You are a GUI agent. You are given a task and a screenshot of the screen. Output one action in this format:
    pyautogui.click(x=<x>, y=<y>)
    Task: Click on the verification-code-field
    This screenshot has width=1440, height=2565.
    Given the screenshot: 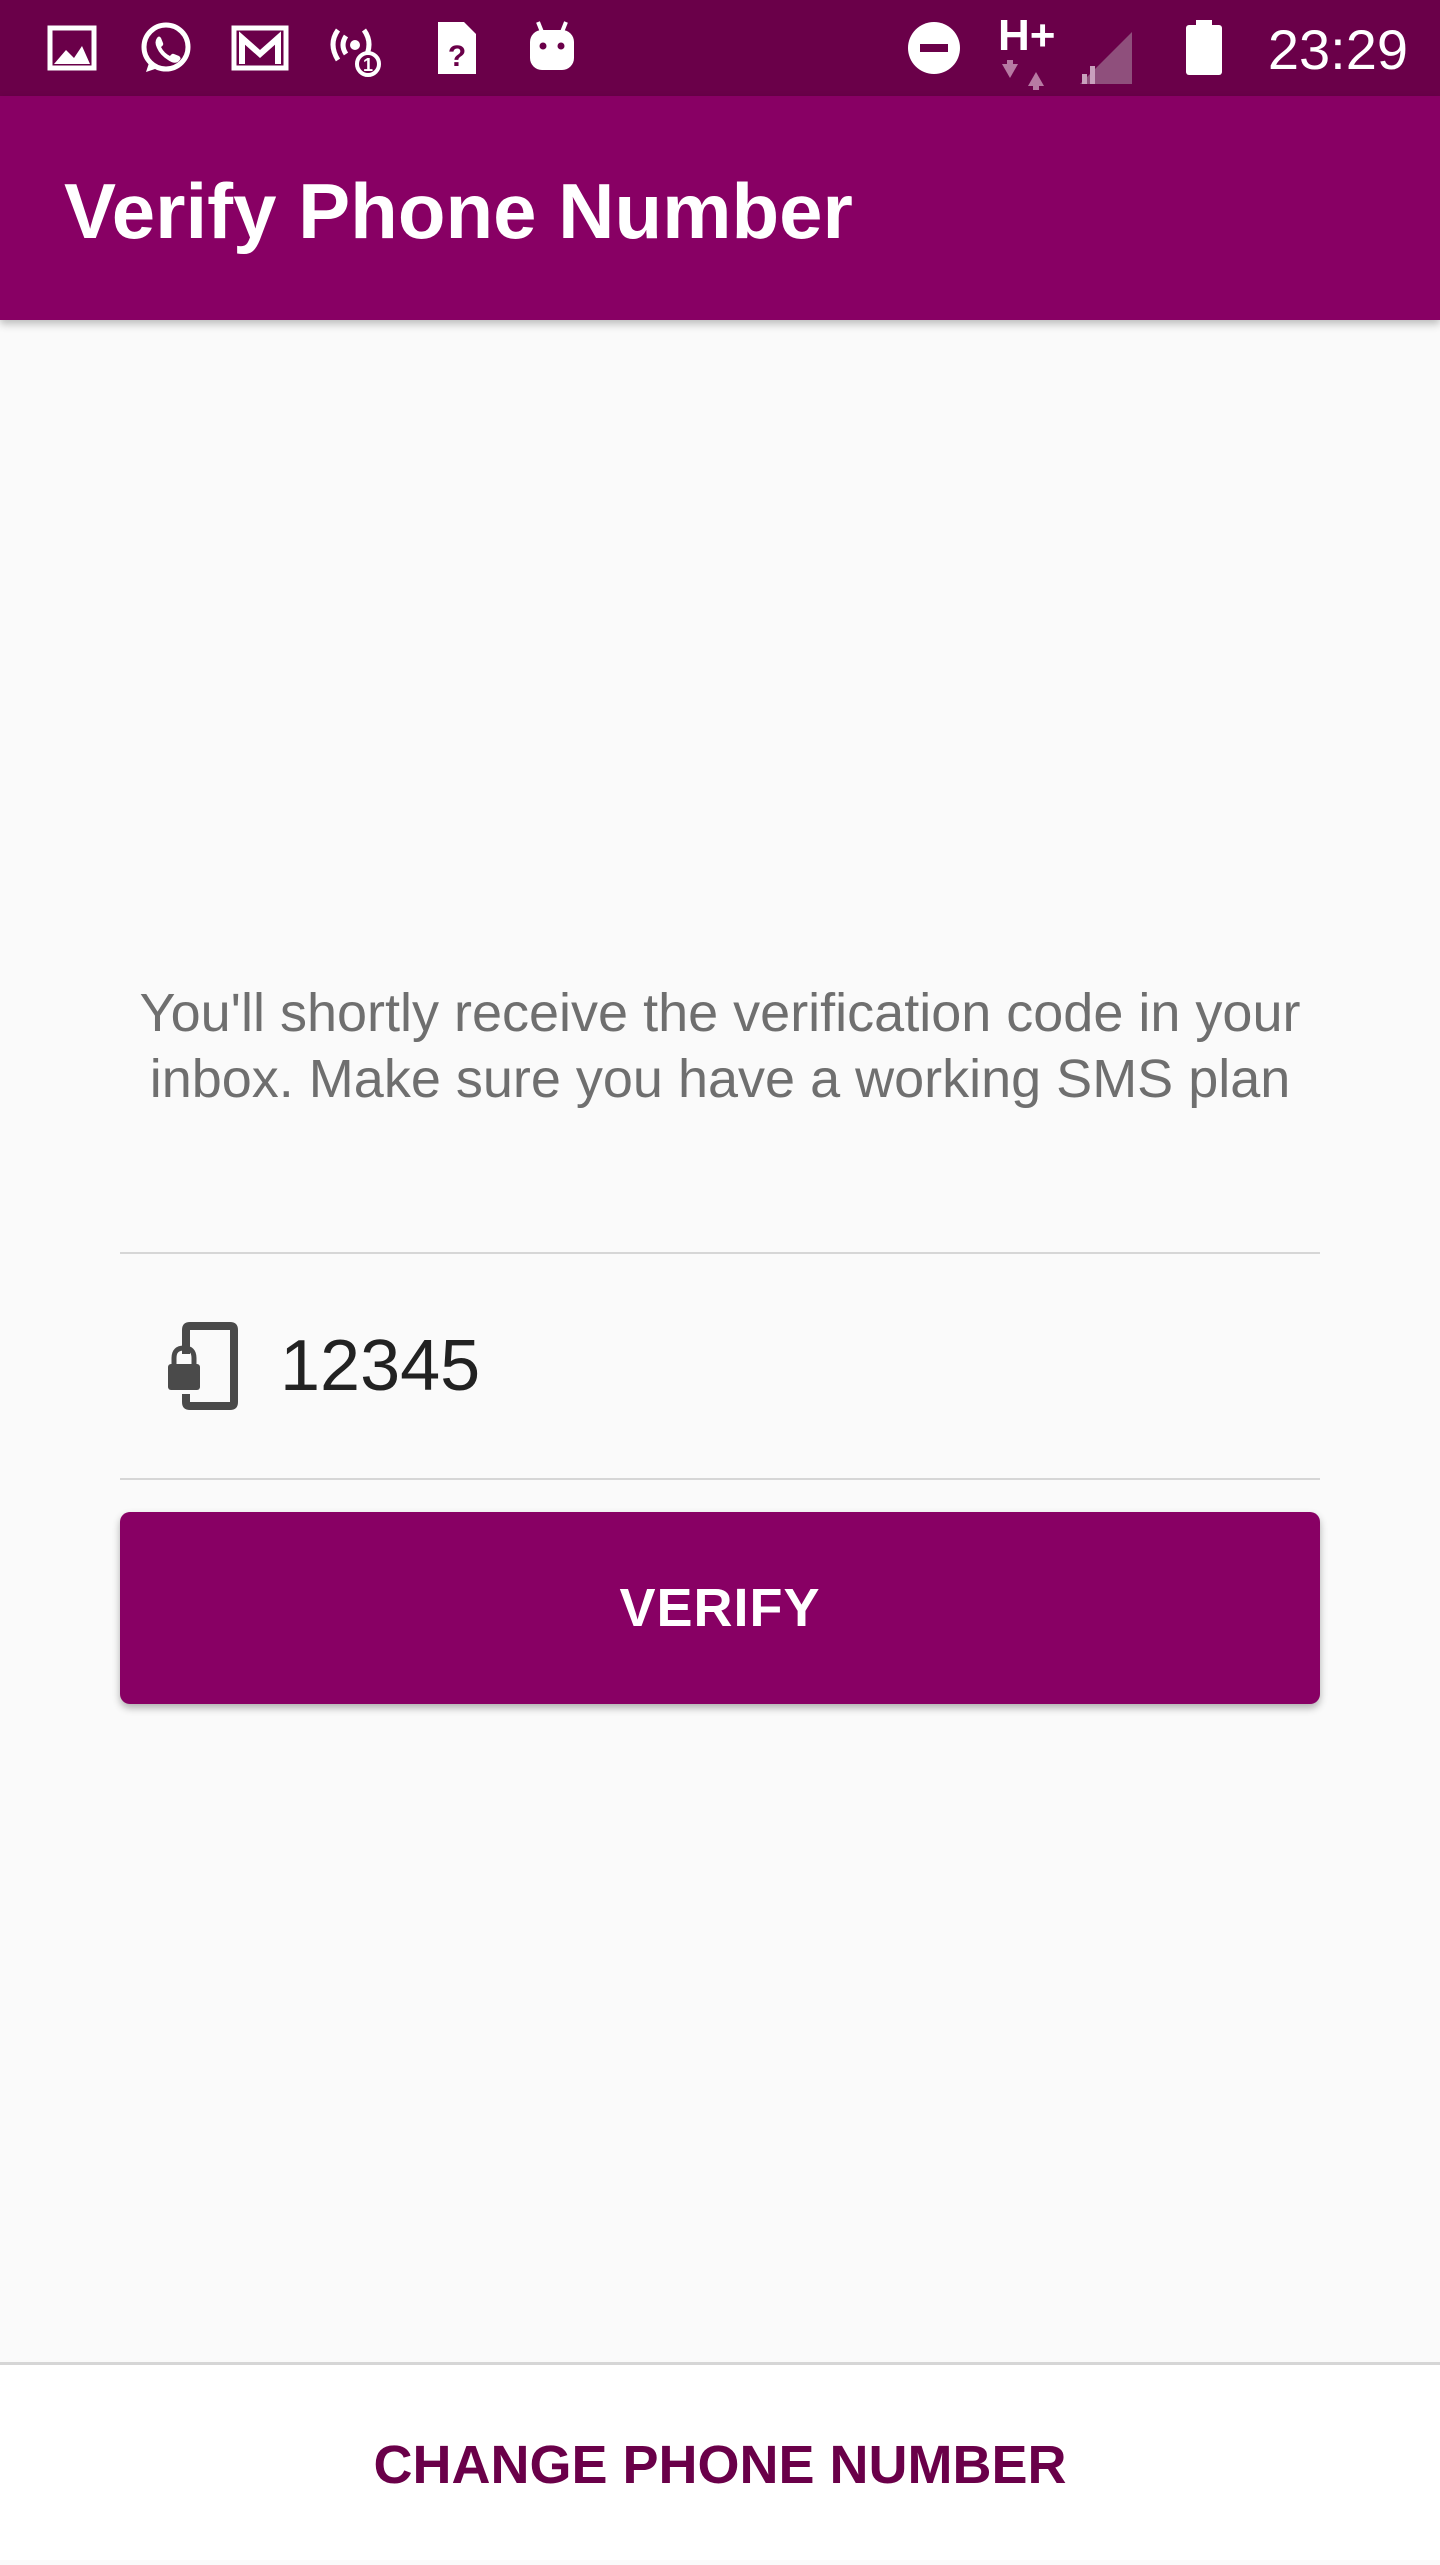 What is the action you would take?
    pyautogui.click(x=720, y=1366)
    